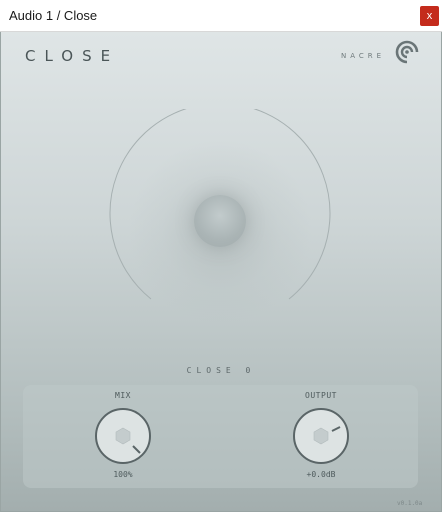 Image resolution: width=442 pixels, height=512 pixels. What do you see at coordinates (53, 15) in the screenshot?
I see `window-title: Audio 1 / Close` at bounding box center [53, 15].